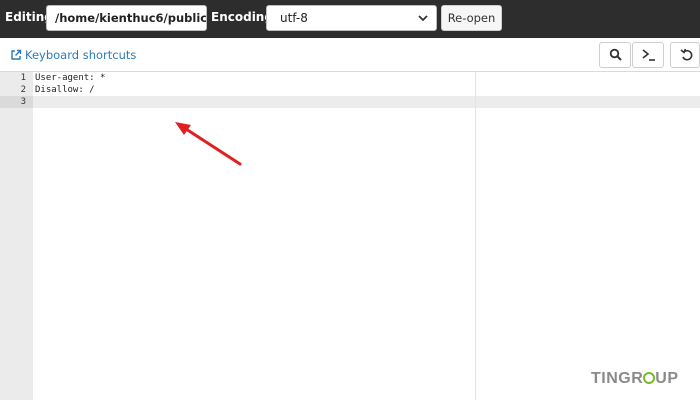 The image size is (700, 400). What do you see at coordinates (23, 90) in the screenshot?
I see `line-number: 2` at bounding box center [23, 90].